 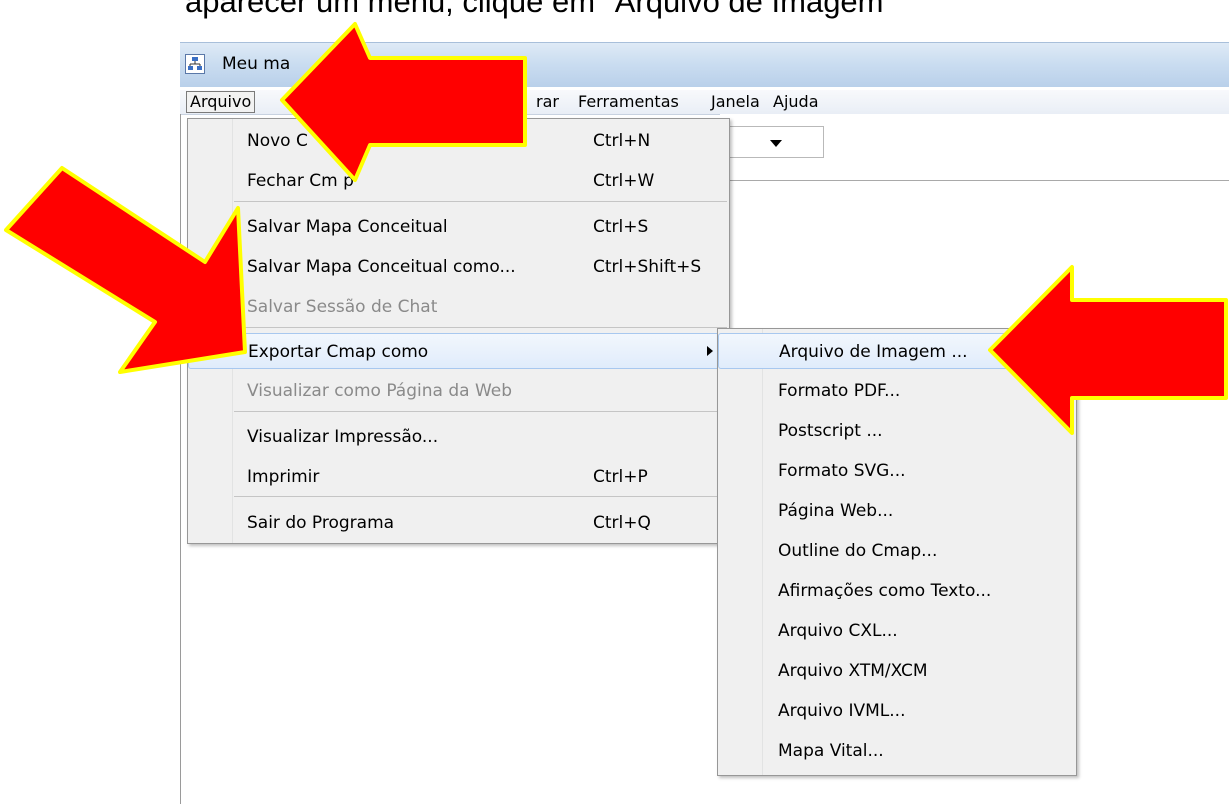 What do you see at coordinates (624, 181) in the screenshot?
I see `menu-item-shortcut: Ctrl+W` at bounding box center [624, 181].